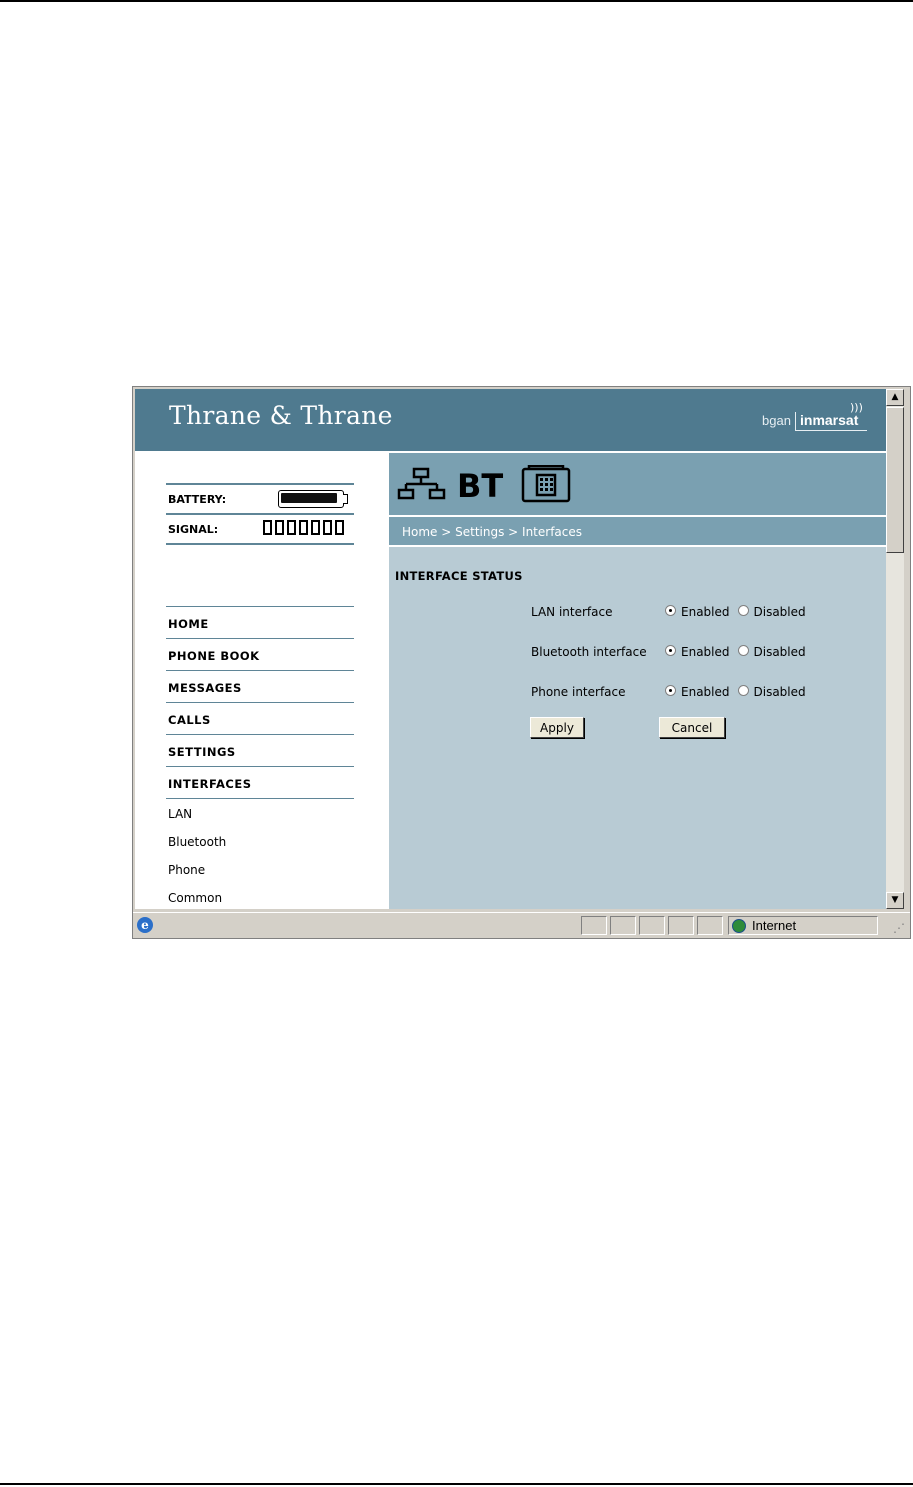  Describe the element at coordinates (145, 925) in the screenshot. I see `ie-page-icon: e` at that location.